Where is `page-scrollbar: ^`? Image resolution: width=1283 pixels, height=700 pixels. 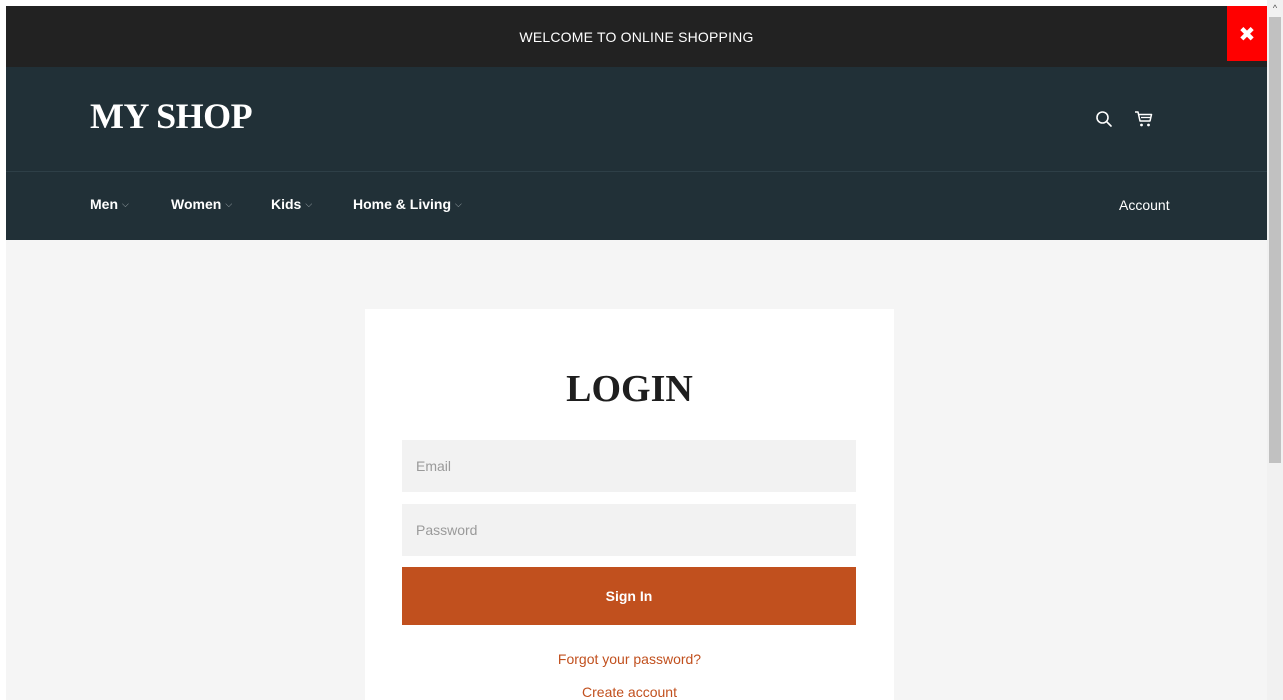
page-scrollbar: ^ is located at coordinates (1275, 350).